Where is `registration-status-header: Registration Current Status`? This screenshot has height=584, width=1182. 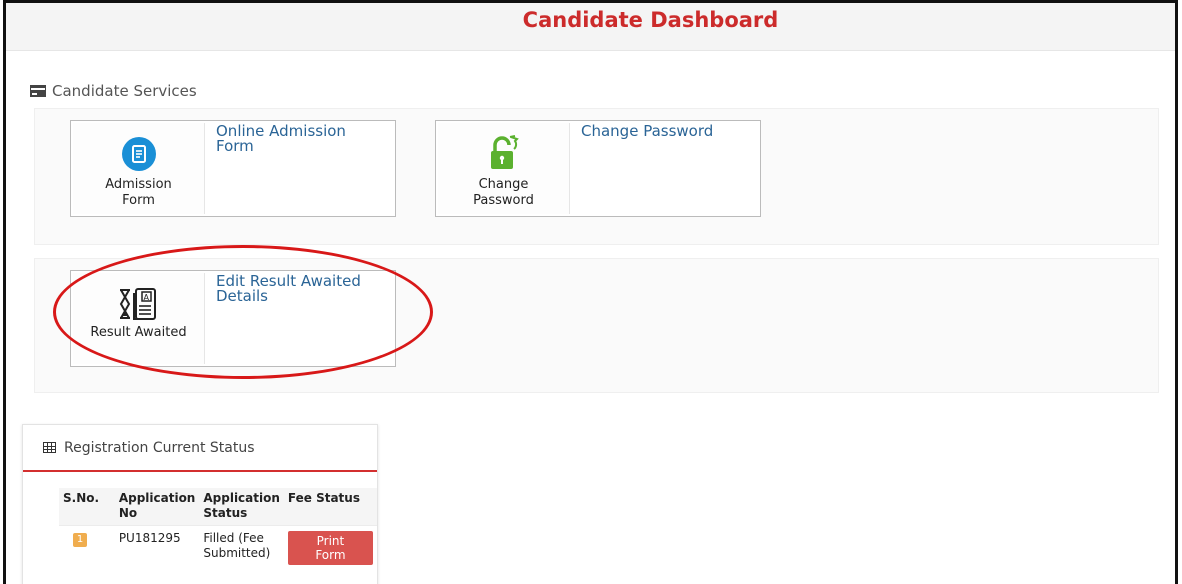
registration-status-header: Registration Current Status is located at coordinates (200, 448).